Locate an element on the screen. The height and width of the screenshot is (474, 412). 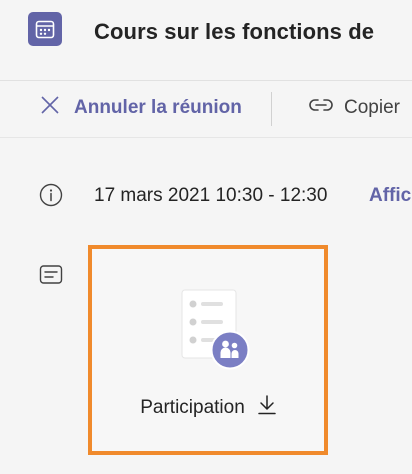
toolbar-divider is located at coordinates (271, 109).